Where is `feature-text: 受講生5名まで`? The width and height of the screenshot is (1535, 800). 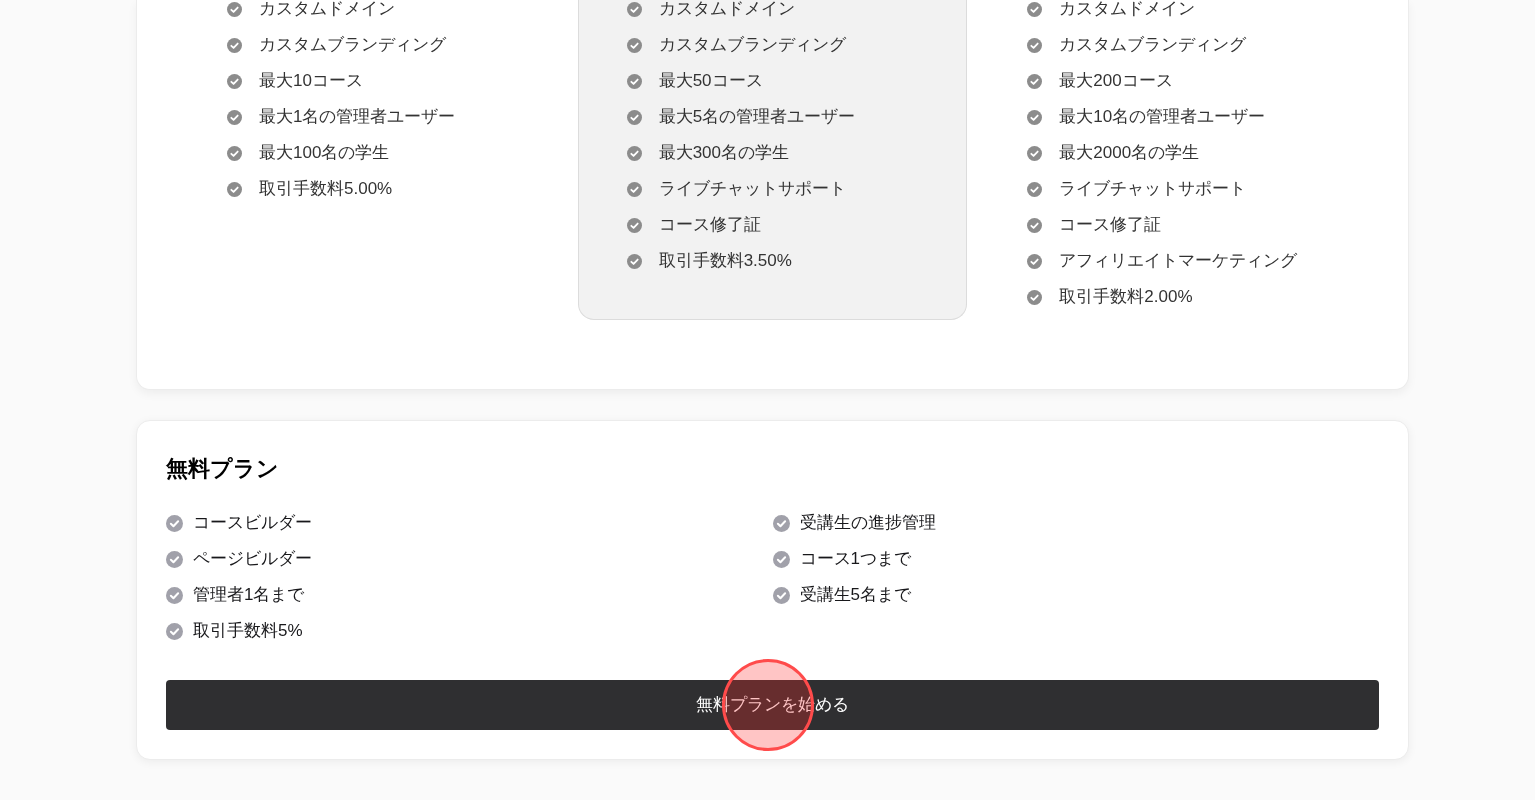
feature-text: 受講生5名まで is located at coordinates (855, 595).